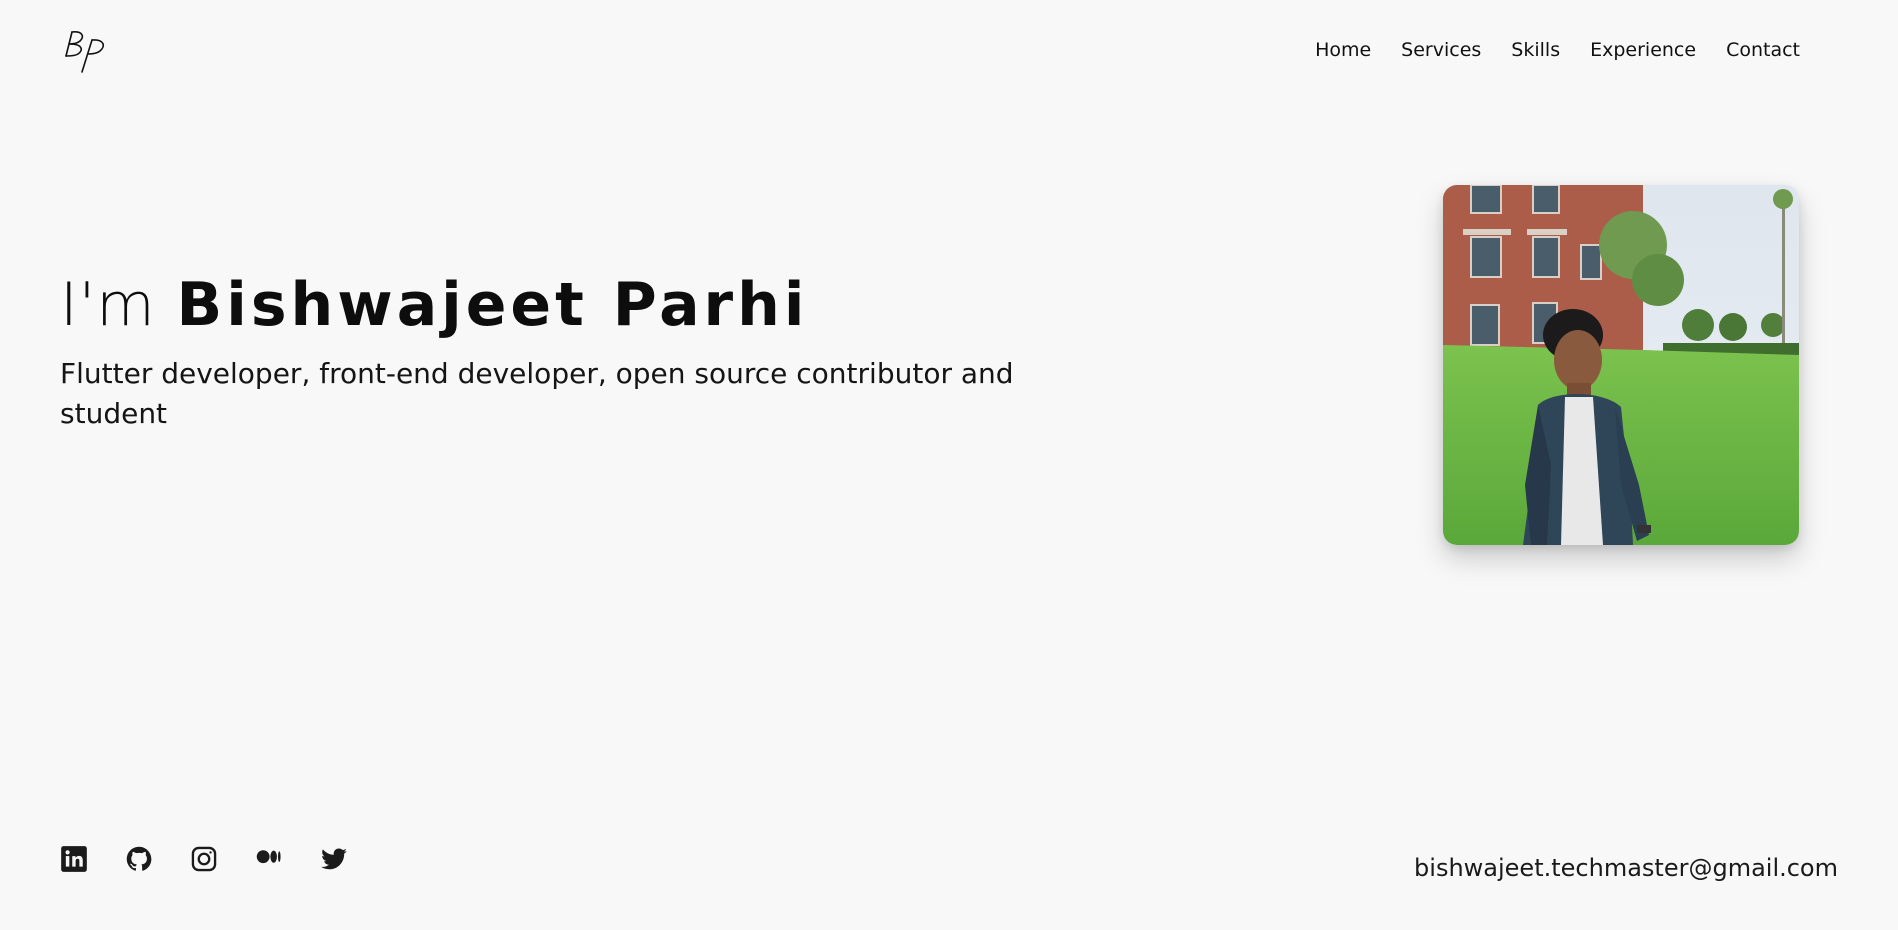 The height and width of the screenshot is (930, 1898). What do you see at coordinates (139, 859) in the screenshot?
I see `github-icon` at bounding box center [139, 859].